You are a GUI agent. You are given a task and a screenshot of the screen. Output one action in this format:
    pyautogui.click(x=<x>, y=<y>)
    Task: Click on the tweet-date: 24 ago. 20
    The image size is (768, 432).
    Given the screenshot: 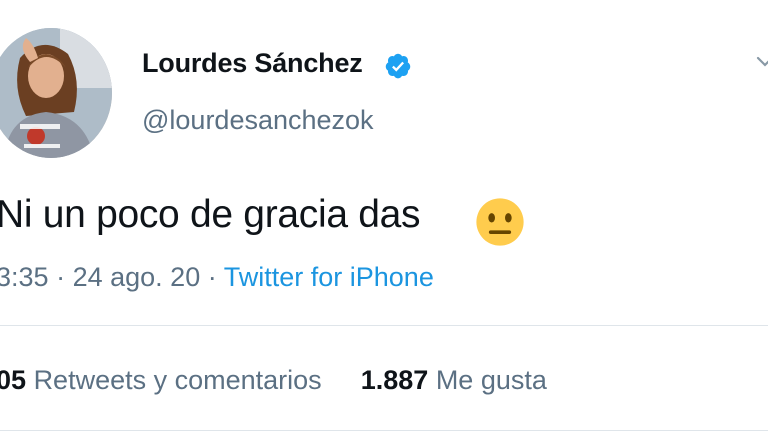 What is the action you would take?
    pyautogui.click(x=137, y=277)
    